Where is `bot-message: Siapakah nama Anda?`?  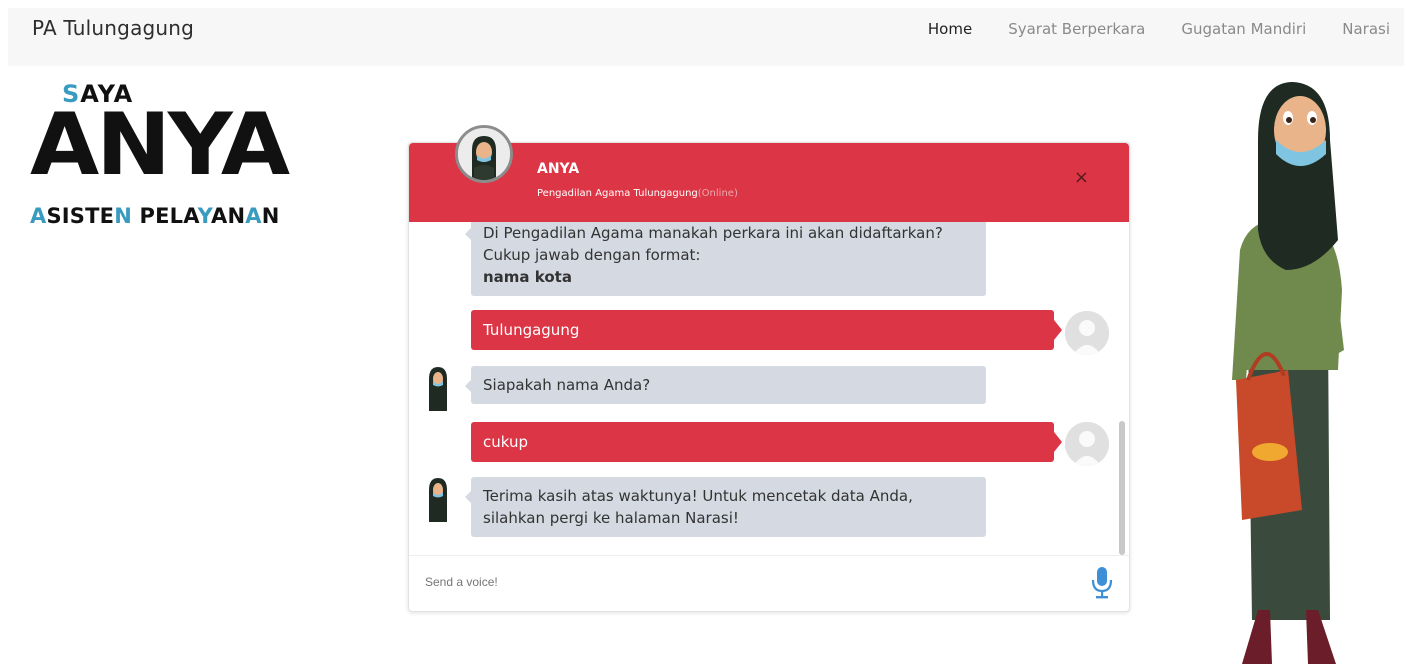
bot-message: Siapakah nama Anda? is located at coordinates (725, 385).